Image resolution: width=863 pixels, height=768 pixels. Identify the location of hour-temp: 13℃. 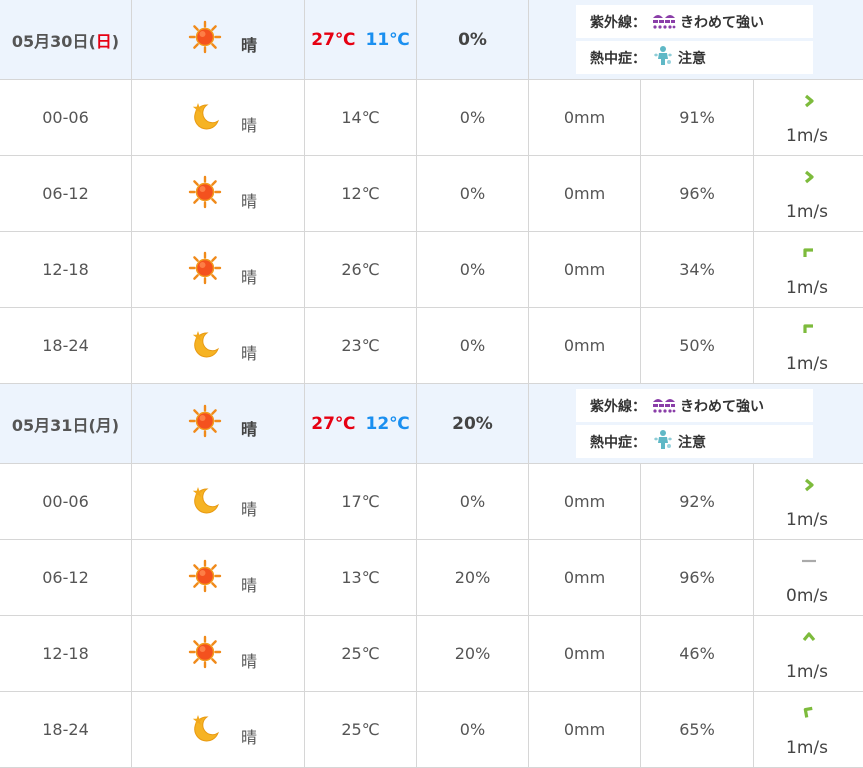
(361, 578).